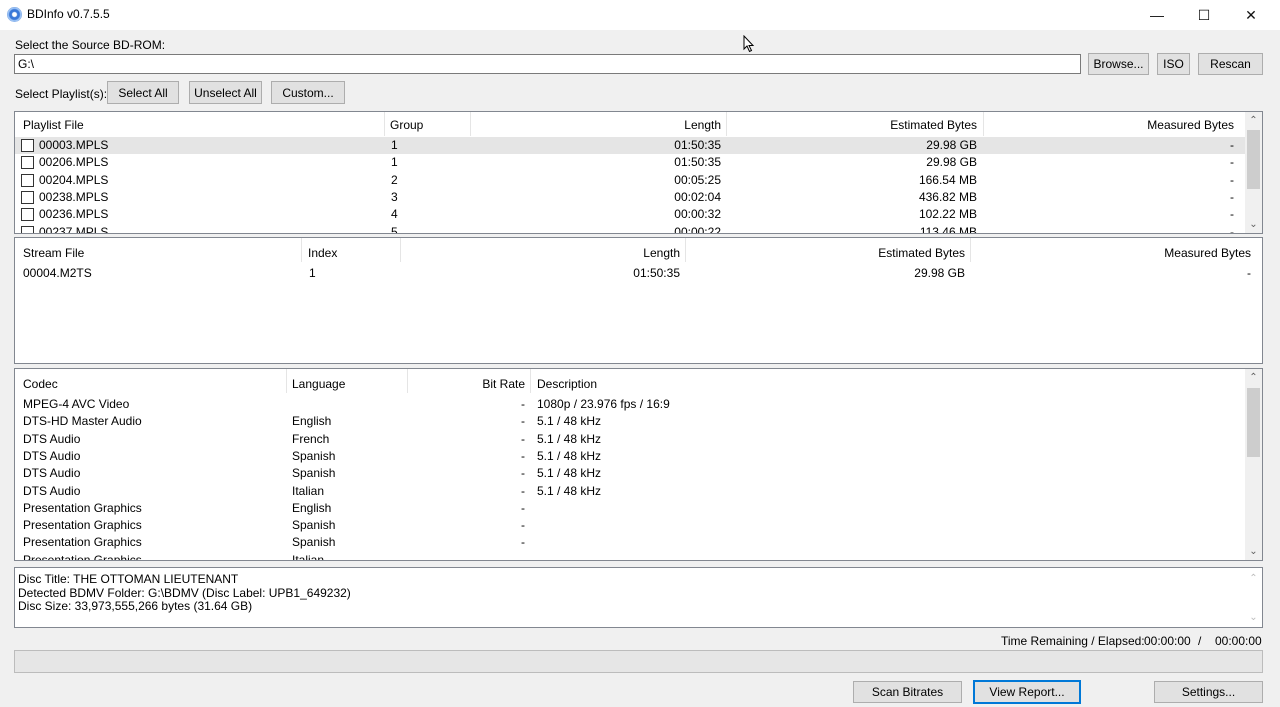 The width and height of the screenshot is (1280, 707). Describe the element at coordinates (630, 229) in the screenshot. I see `table-row: 00237.MPLS 5 00:00:22 113.46 MB -` at that location.